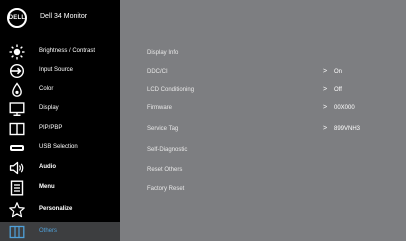 The height and width of the screenshot is (241, 406). I want to click on sidebar-item-label: Personalize, so click(56, 209).